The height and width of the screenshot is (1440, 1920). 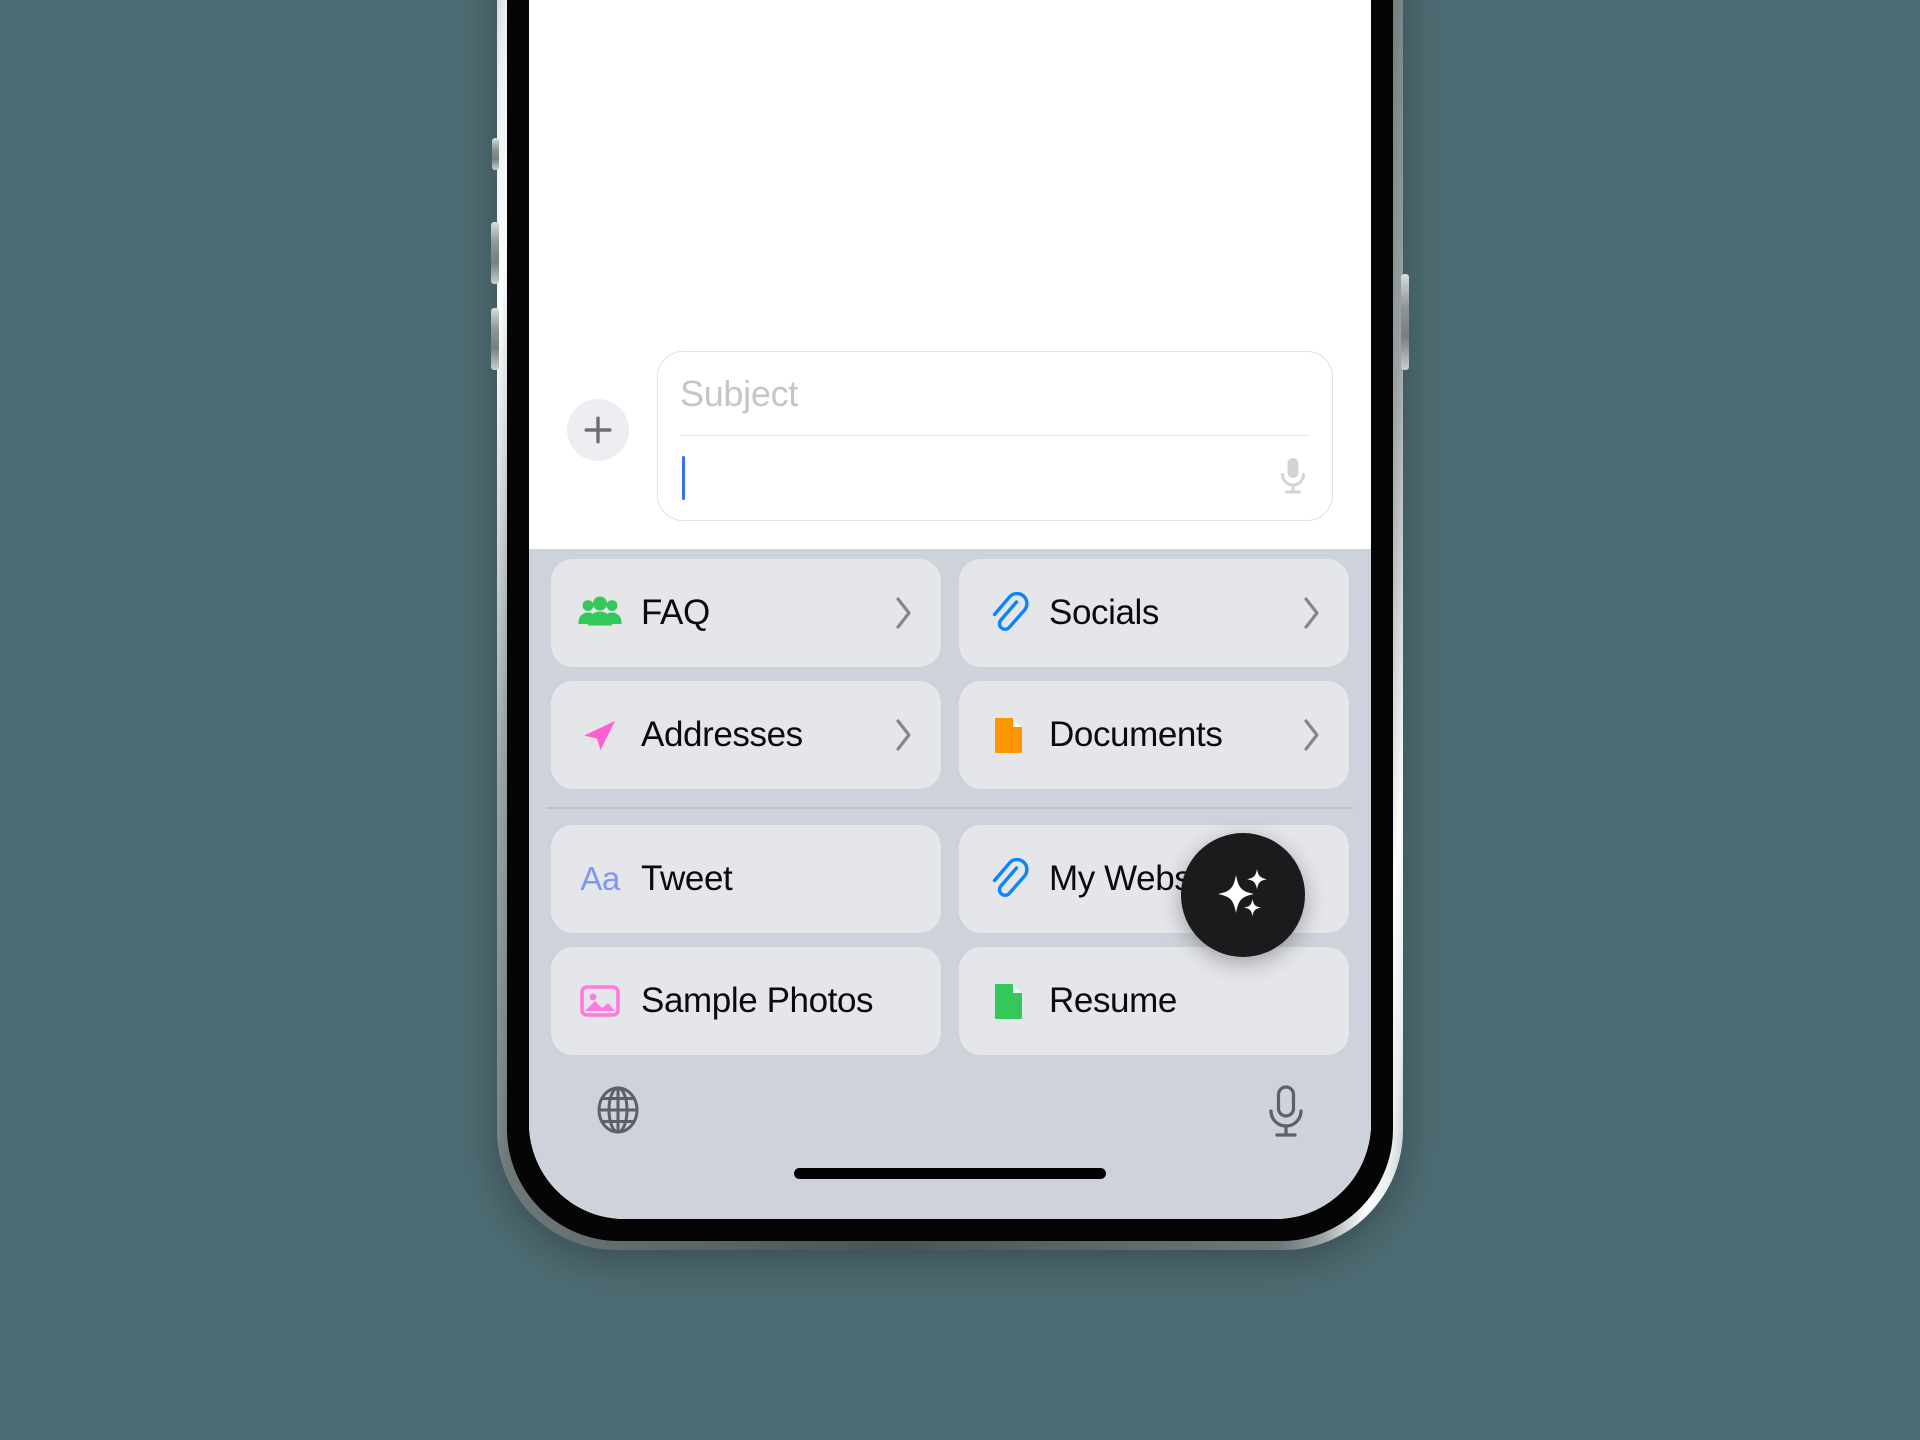 I want to click on keyboard-bottom-bar, so click(x=950, y=1144).